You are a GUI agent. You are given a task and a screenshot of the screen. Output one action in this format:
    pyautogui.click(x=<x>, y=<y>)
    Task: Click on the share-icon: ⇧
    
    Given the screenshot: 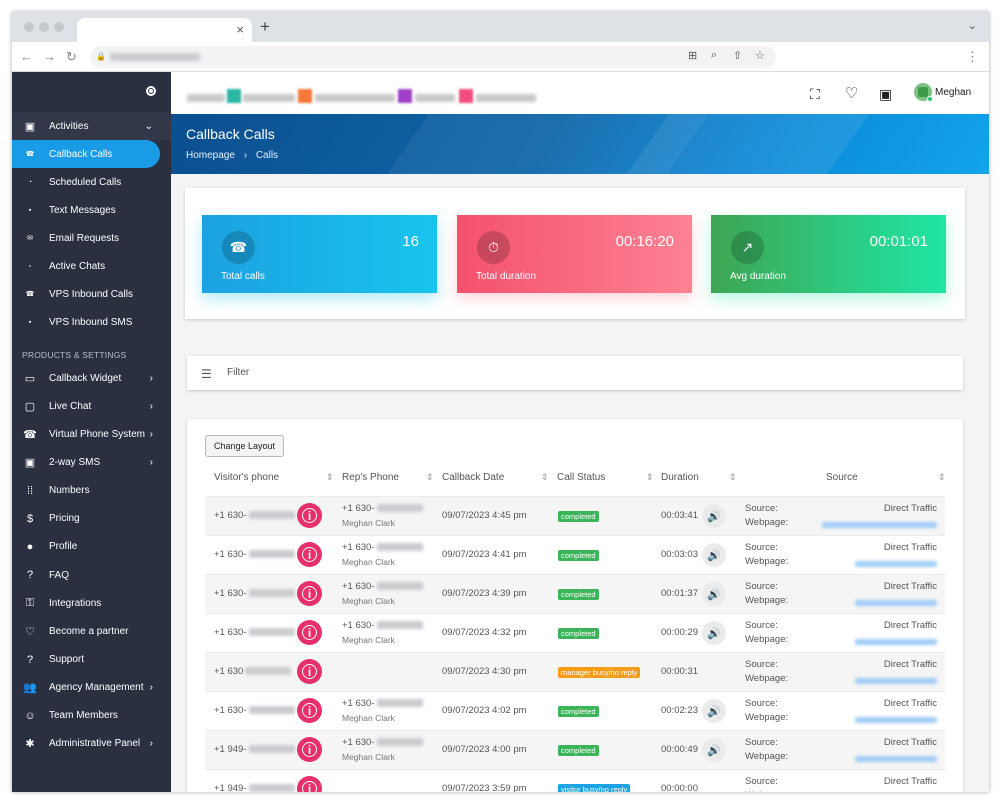 What is the action you would take?
    pyautogui.click(x=737, y=55)
    